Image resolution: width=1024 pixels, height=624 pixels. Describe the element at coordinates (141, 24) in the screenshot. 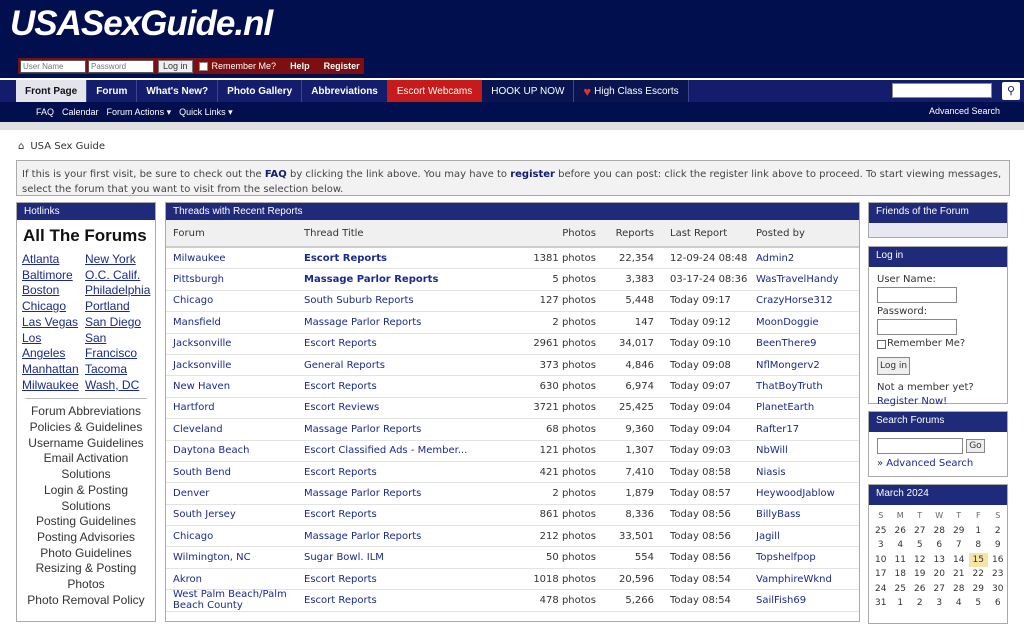

I see `site-logo: USASexGuide.nl` at that location.